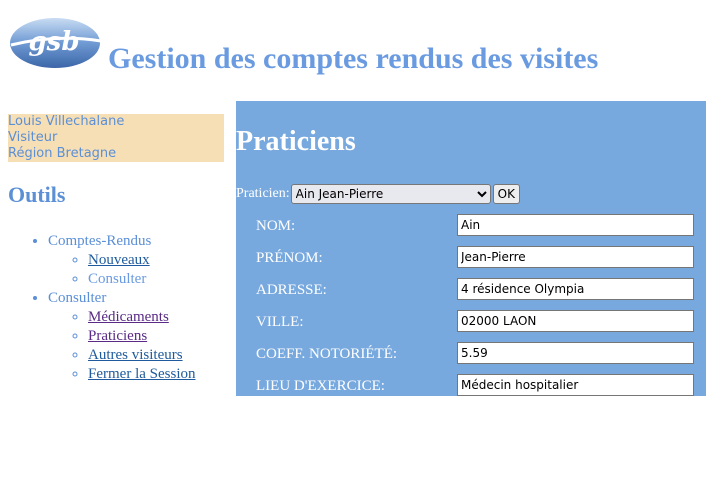 The width and height of the screenshot is (706, 494). What do you see at coordinates (117, 336) in the screenshot?
I see `menu-item-praticiens: Praticiens` at bounding box center [117, 336].